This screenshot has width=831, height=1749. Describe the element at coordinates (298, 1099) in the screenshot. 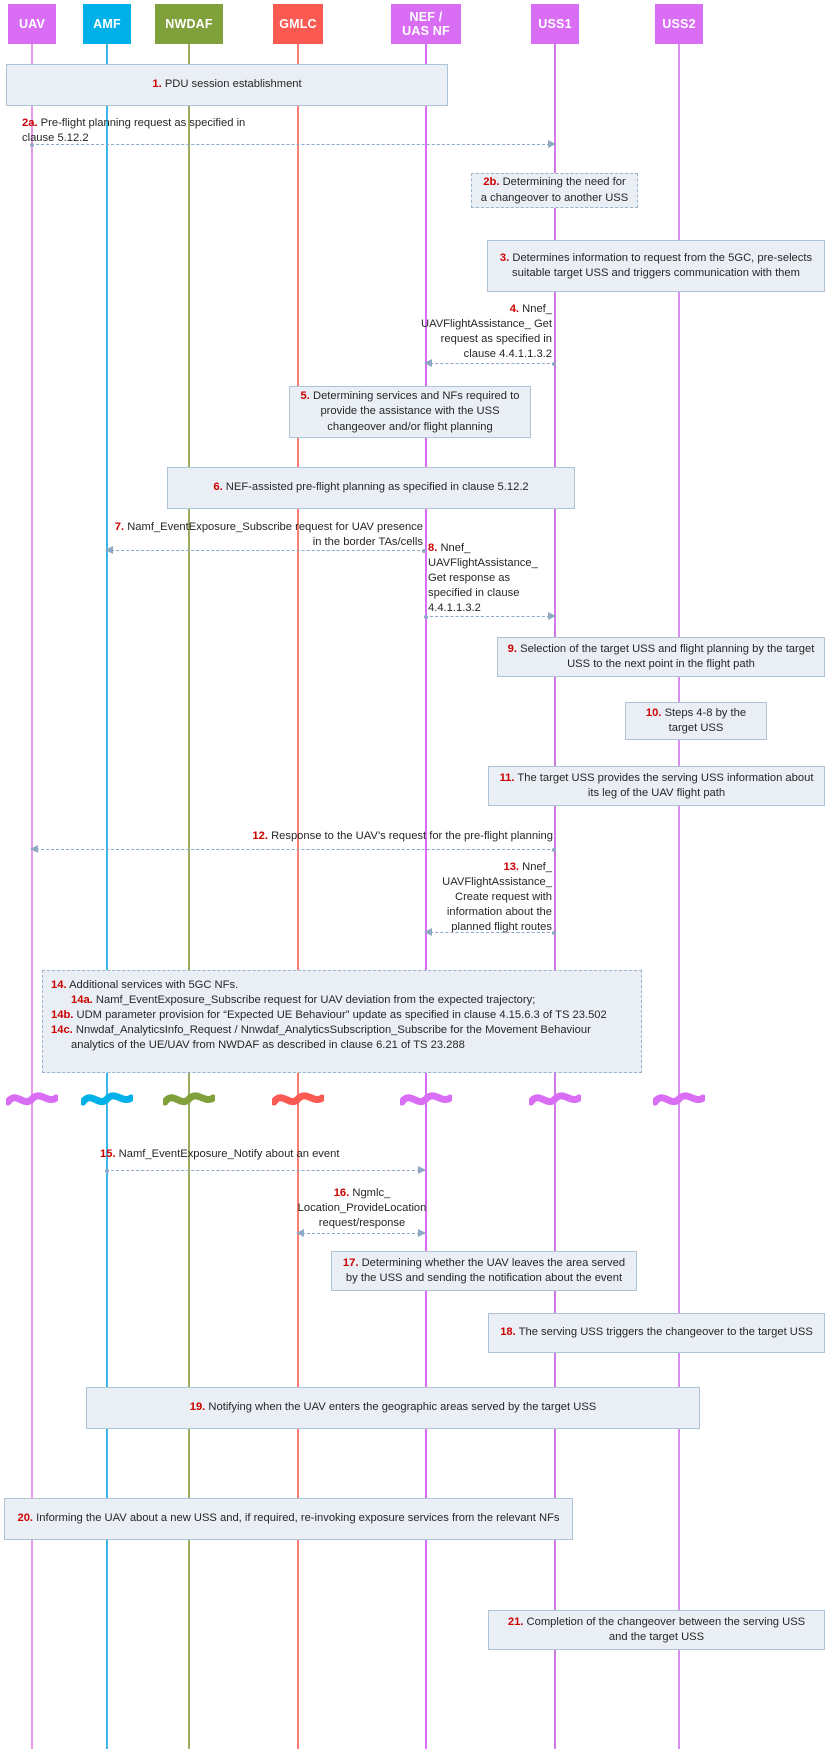

I see `lifeline-break-gmlc` at that location.